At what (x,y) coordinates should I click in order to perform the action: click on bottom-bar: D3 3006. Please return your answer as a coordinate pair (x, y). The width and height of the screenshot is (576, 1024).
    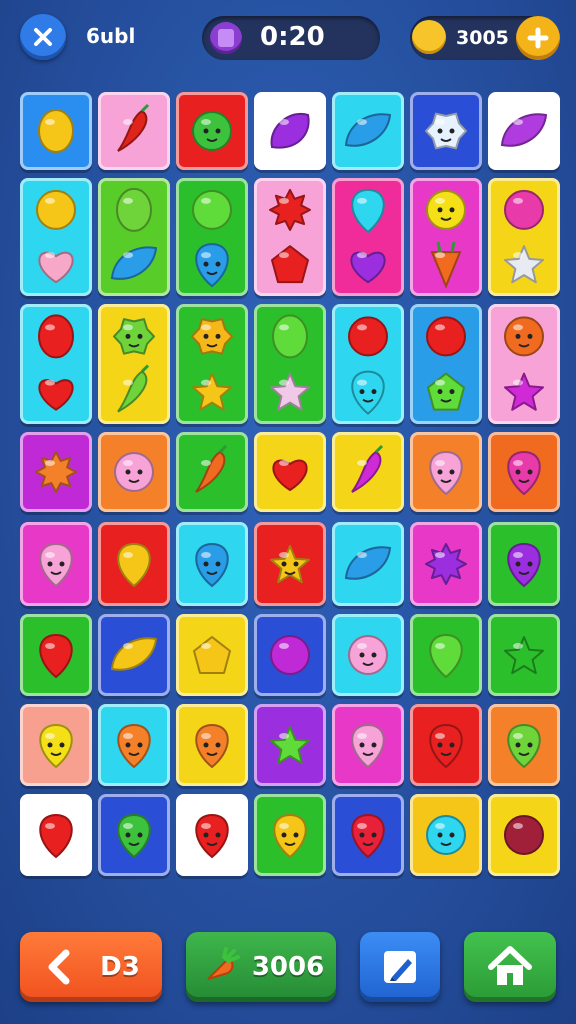
    Looking at the image, I should click on (288, 972).